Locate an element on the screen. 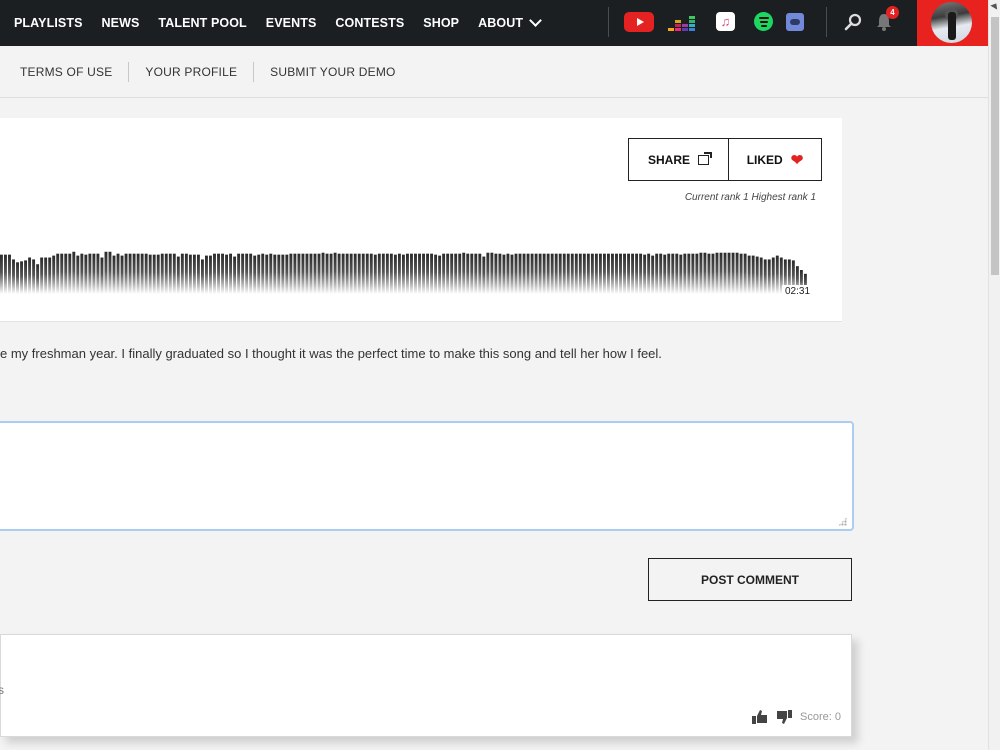 This screenshot has width=1000, height=750. chevron-down-icon is located at coordinates (535, 20).